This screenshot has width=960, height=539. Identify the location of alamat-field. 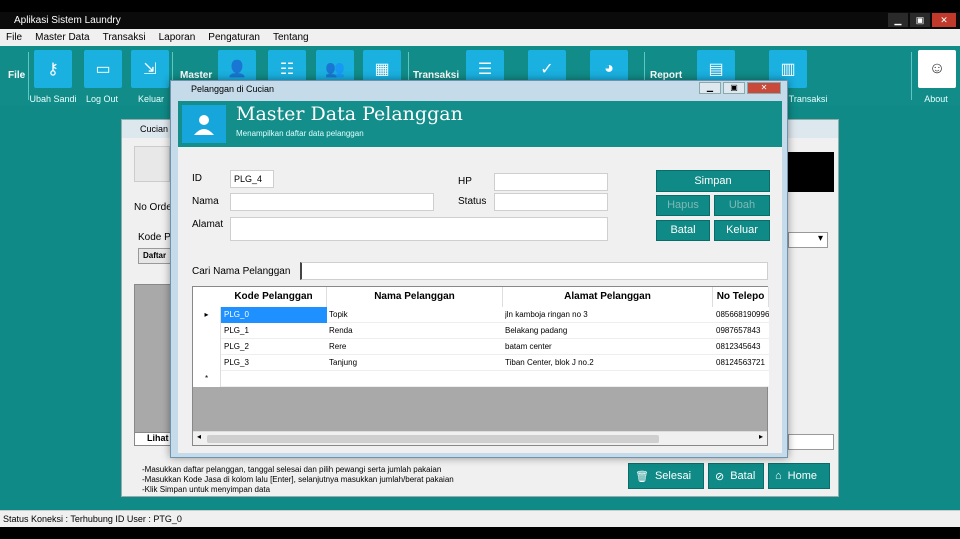
(419, 229).